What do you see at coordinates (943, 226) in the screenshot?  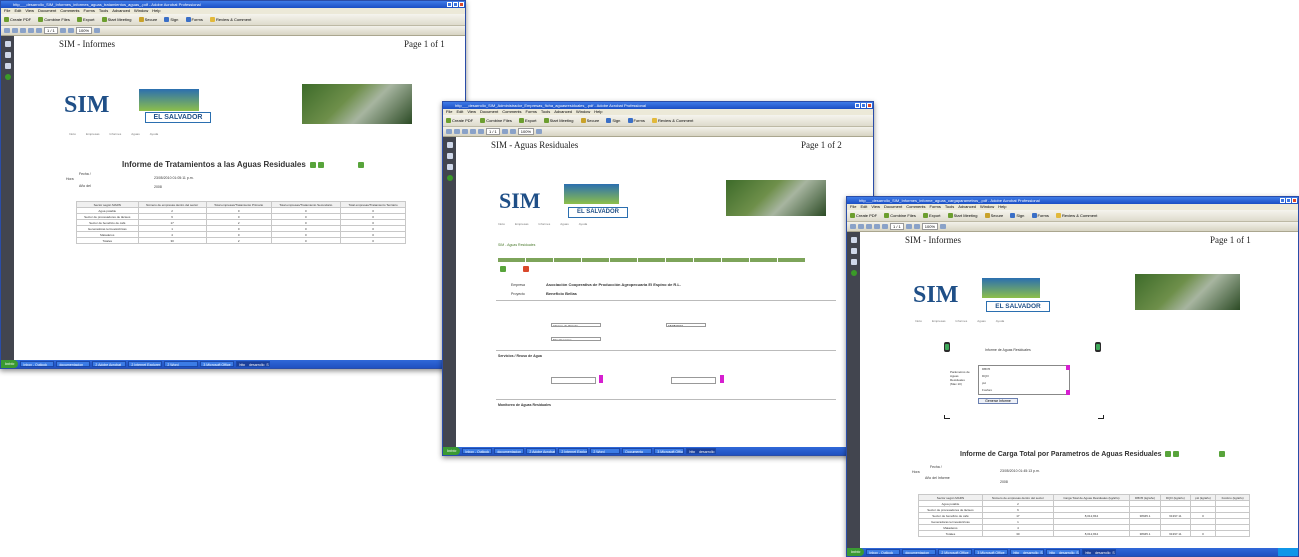 I see `fit-page-icon` at bounding box center [943, 226].